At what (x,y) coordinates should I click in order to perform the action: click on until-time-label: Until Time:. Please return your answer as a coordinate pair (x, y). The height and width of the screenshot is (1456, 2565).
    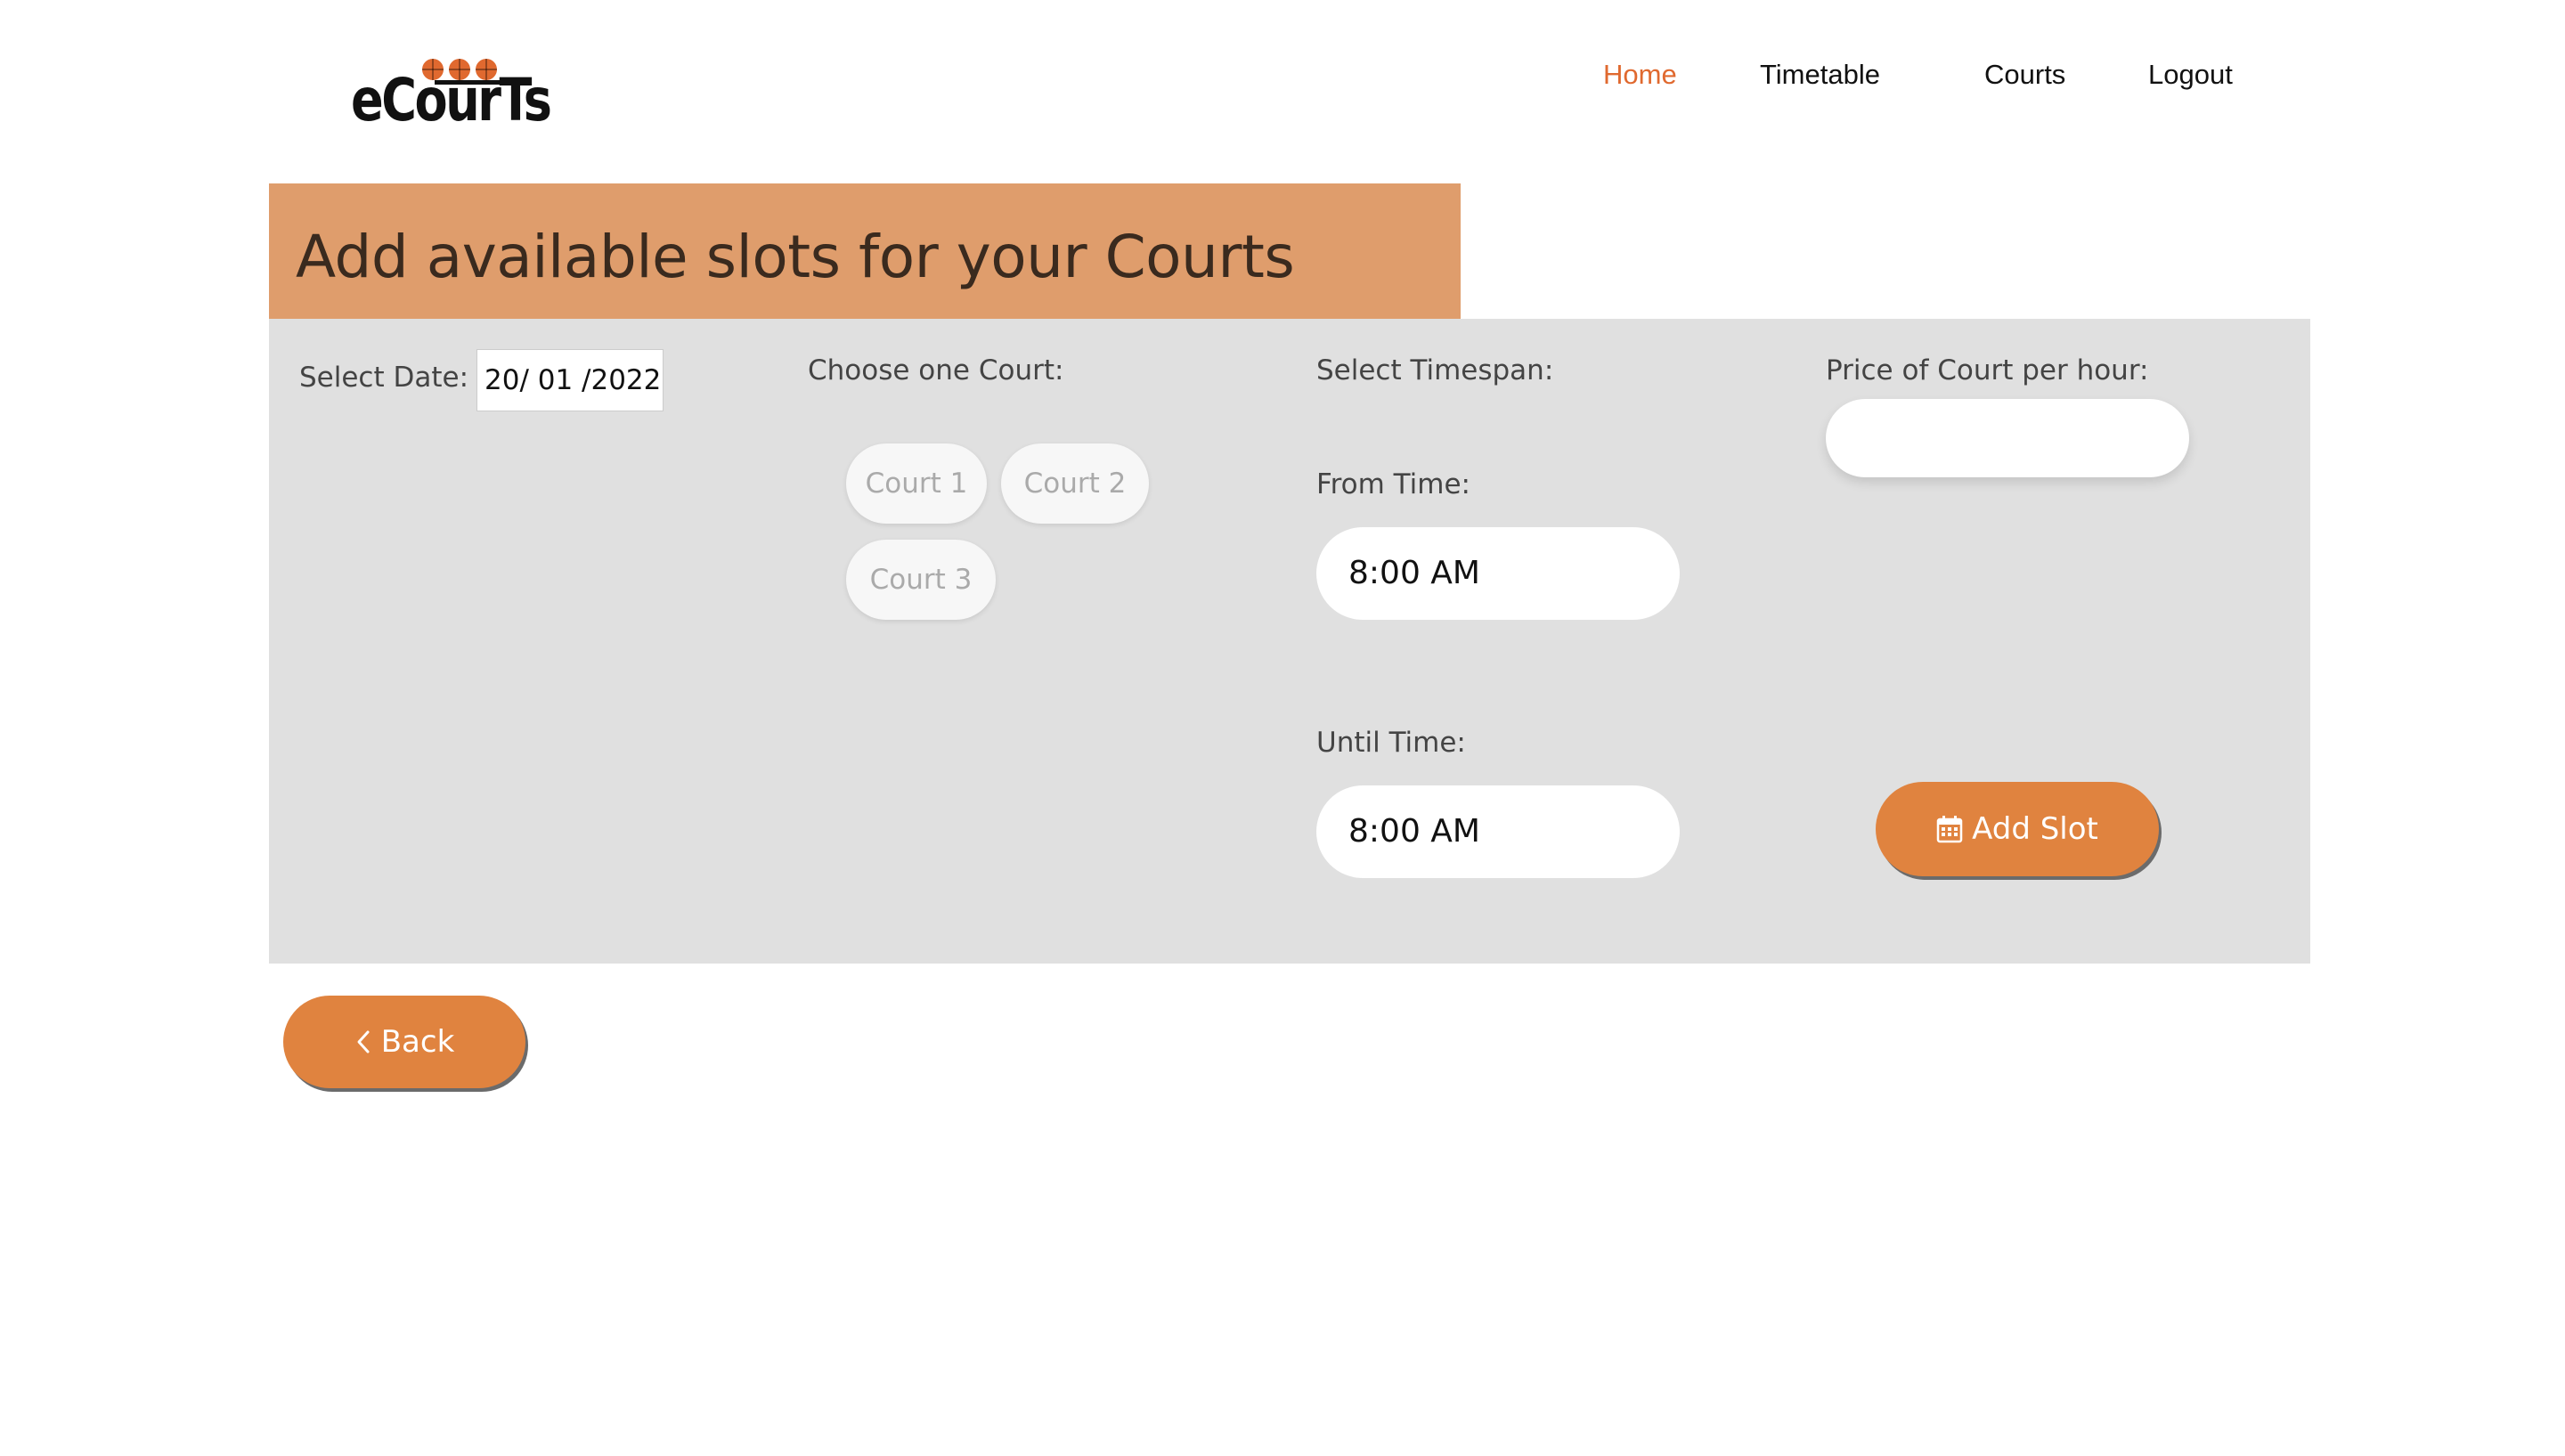
    Looking at the image, I should click on (1391, 743).